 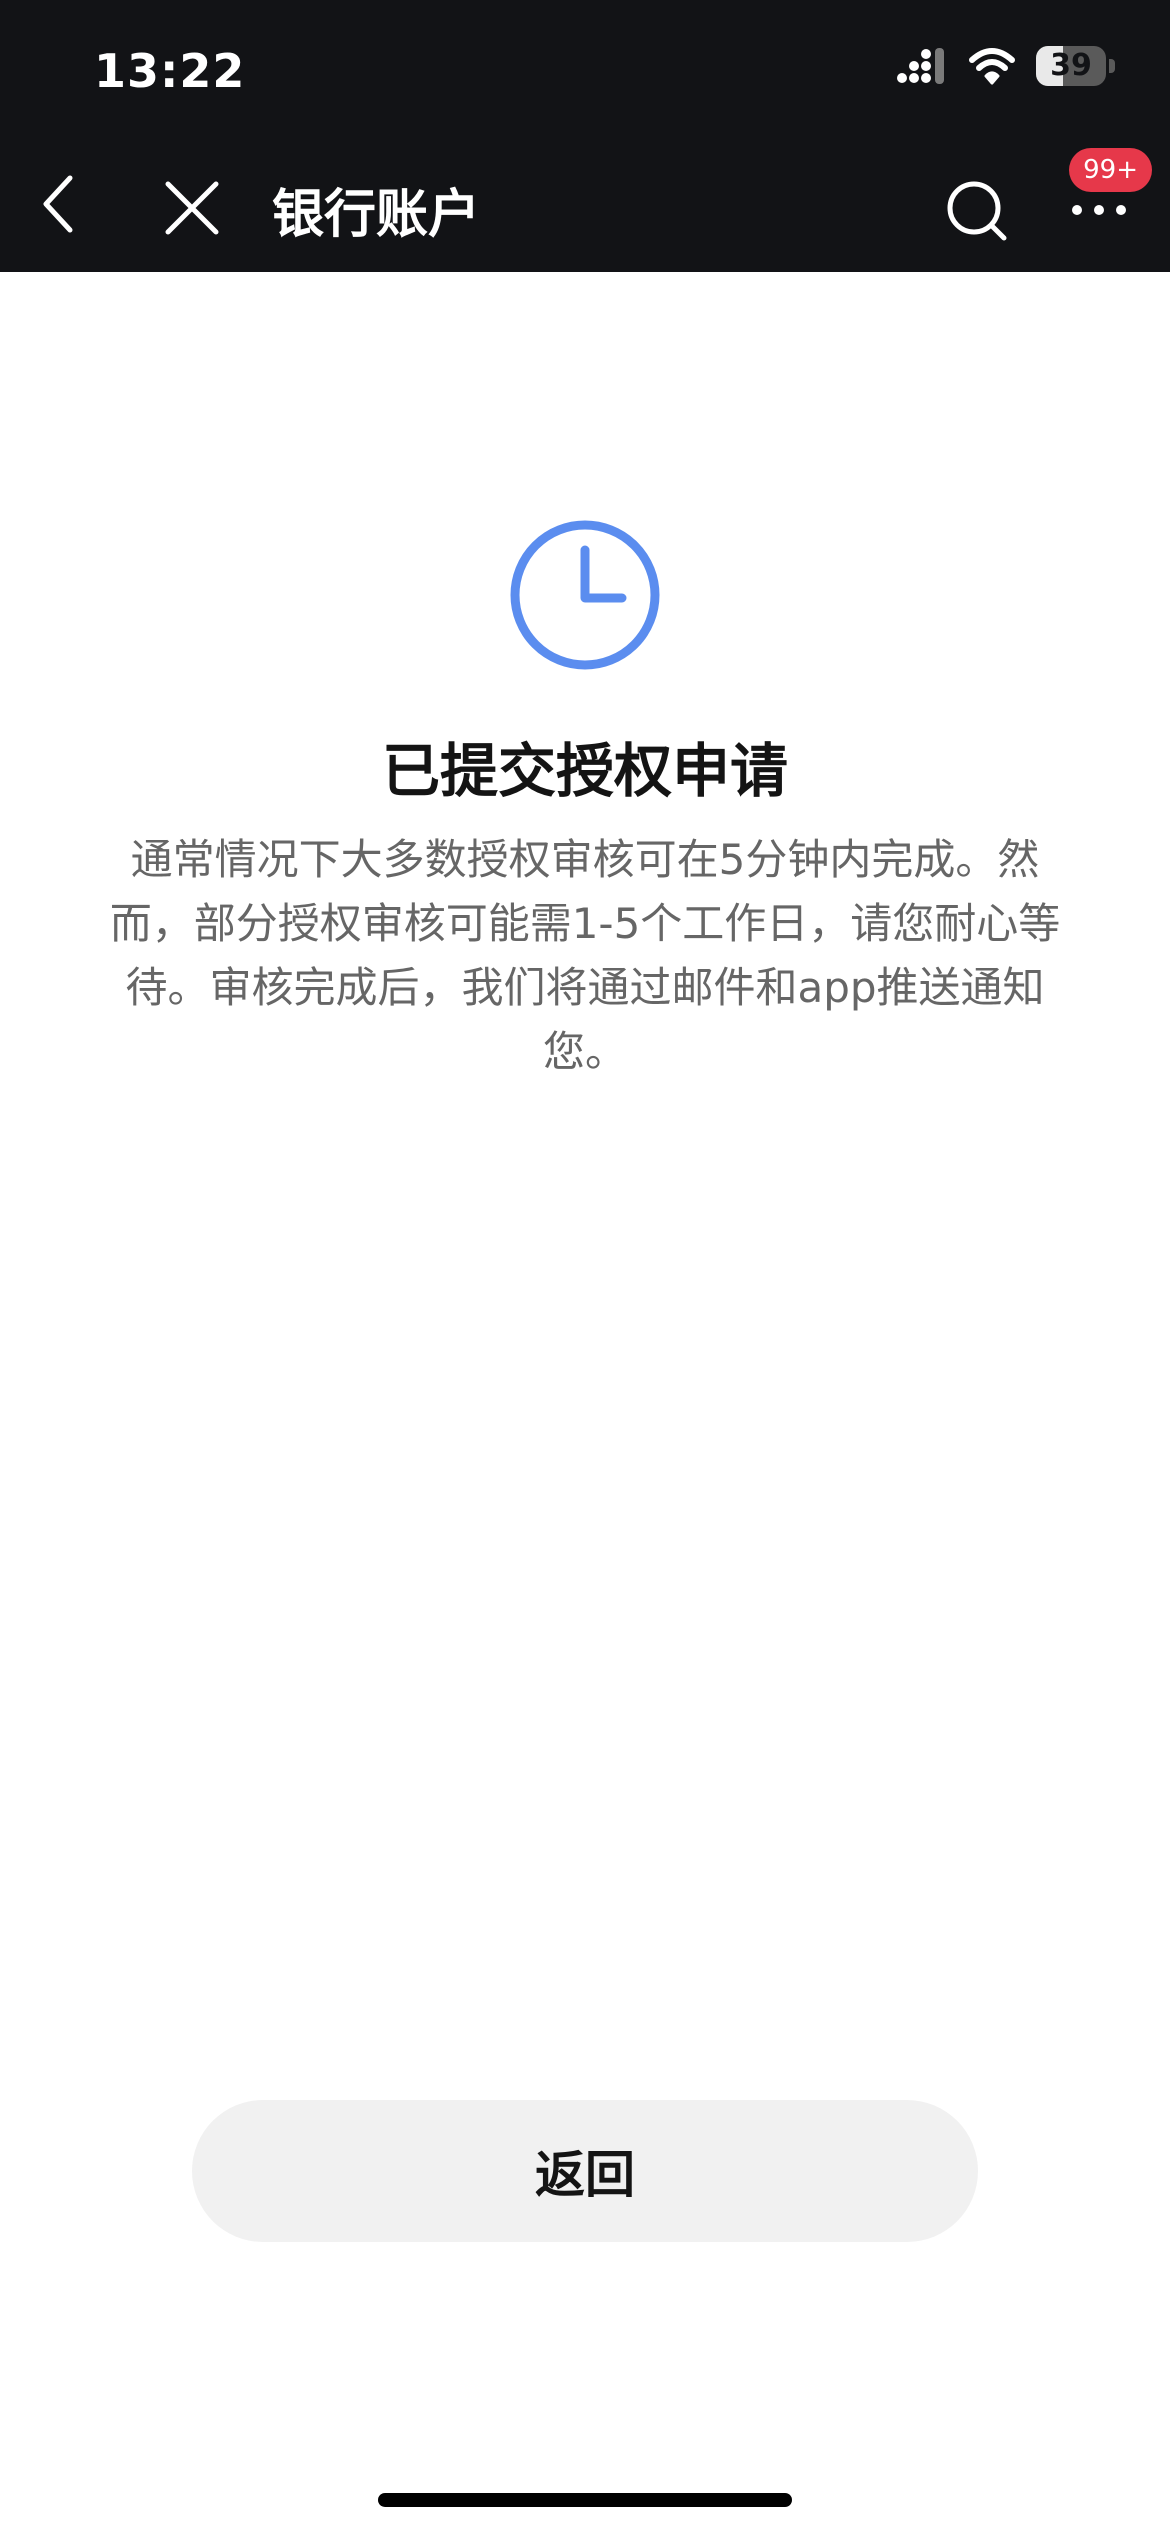 I want to click on back-icon, so click(x=58, y=204).